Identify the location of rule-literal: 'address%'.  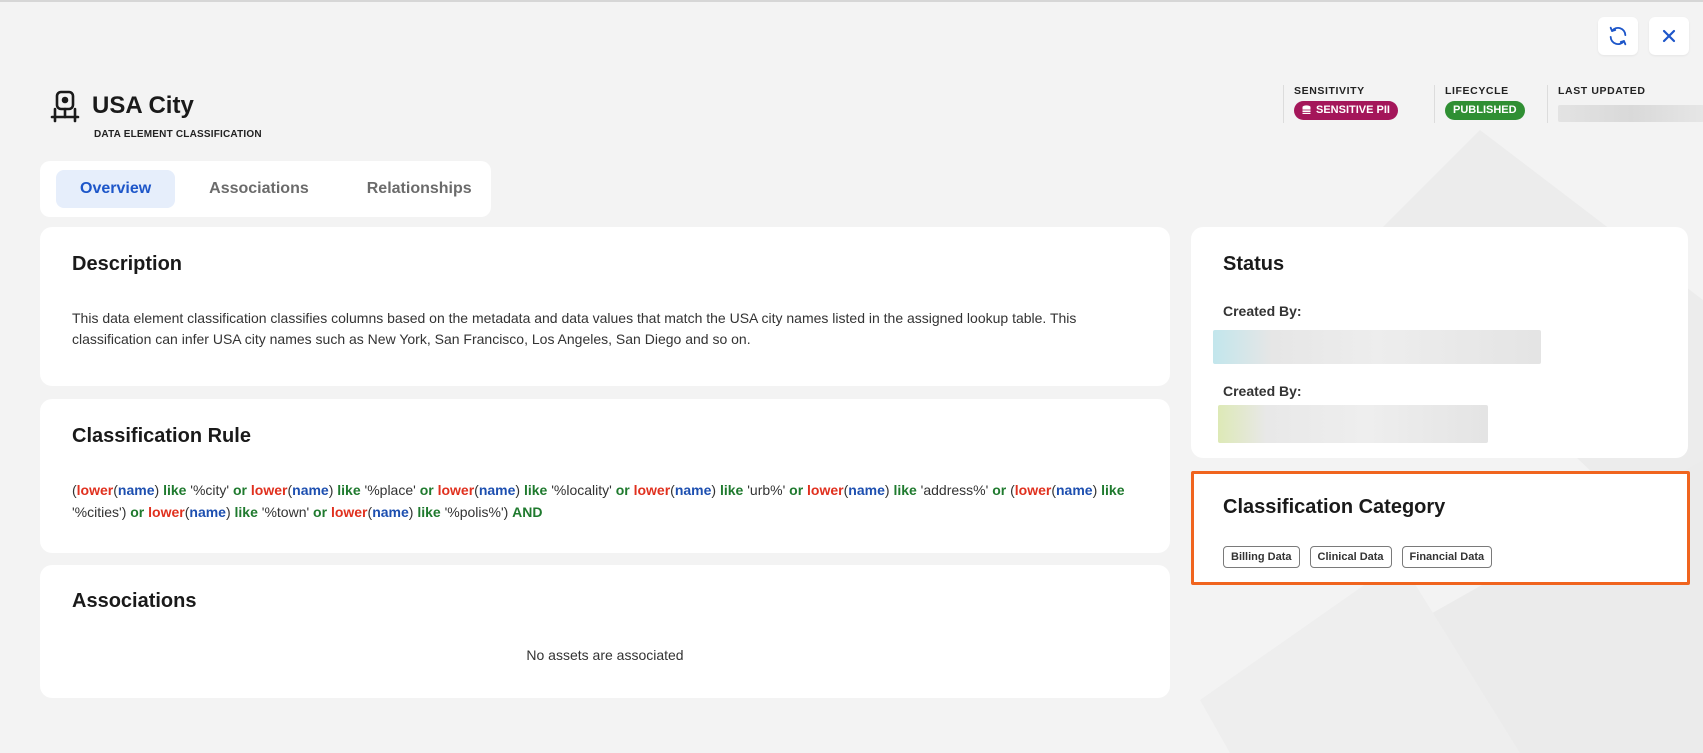
(954, 490).